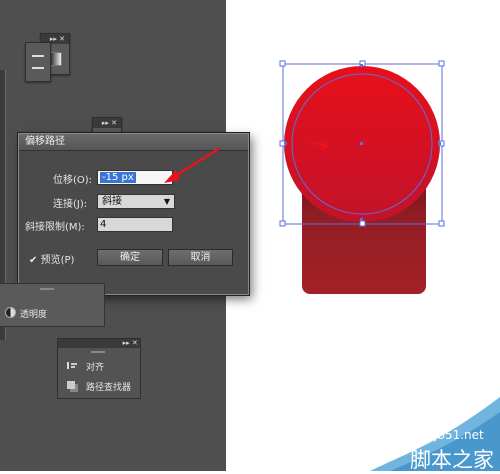 The image size is (500, 474). What do you see at coordinates (57, 260) in the screenshot?
I see `preview-label: 预览(P)` at bounding box center [57, 260].